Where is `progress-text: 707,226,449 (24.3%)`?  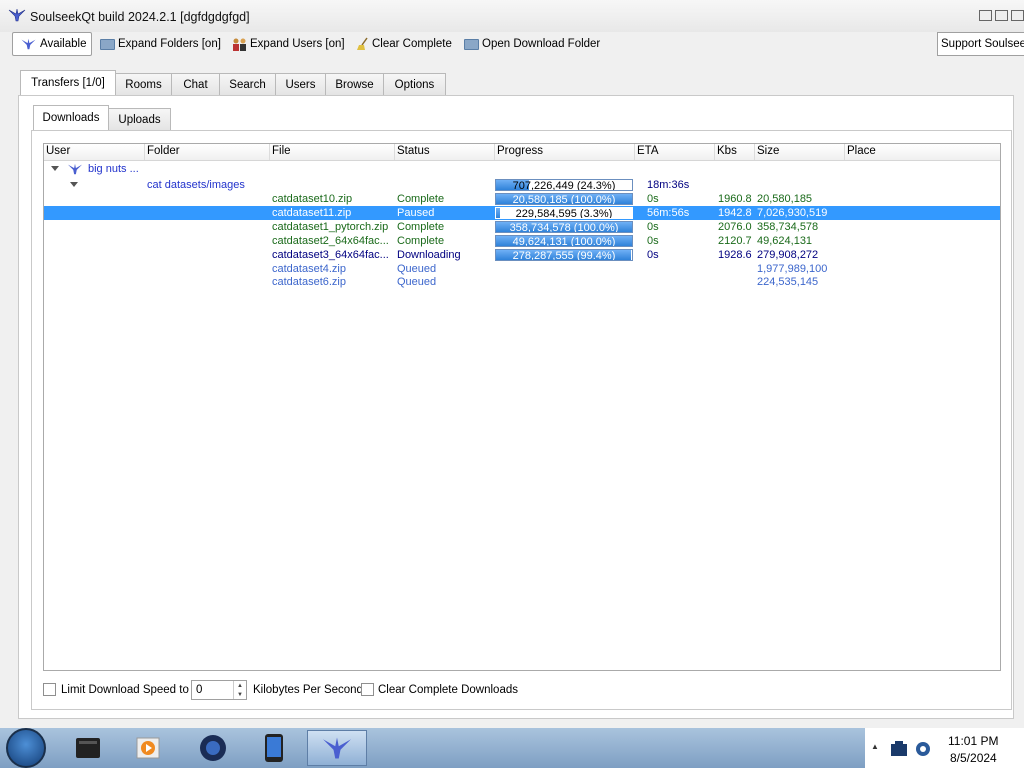
progress-text: 707,226,449 (24.3%) is located at coordinates (564, 185).